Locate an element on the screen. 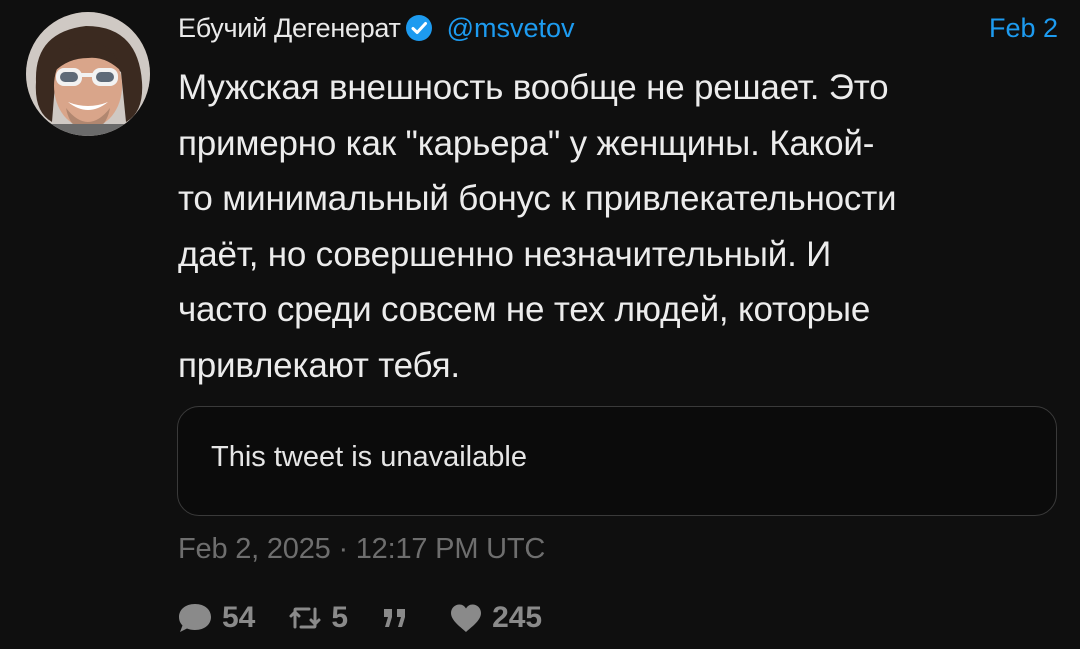 The width and height of the screenshot is (1080, 649). tweet-header: Ебучий Дегенерат @msvetov Feb 2 is located at coordinates (618, 28).